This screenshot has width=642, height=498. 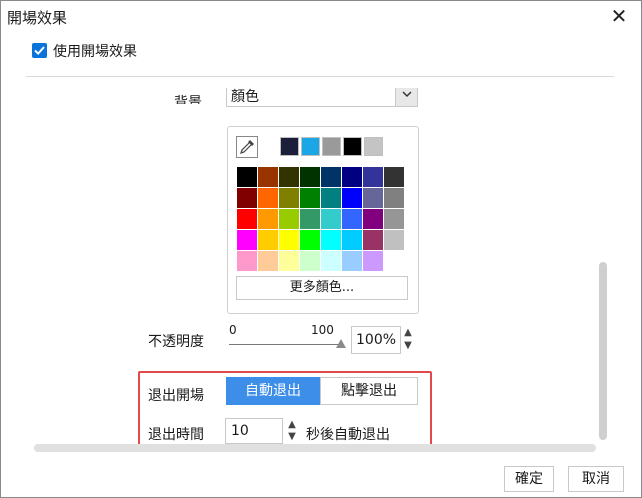 I want to click on cancel-button: 取消, so click(x=596, y=479).